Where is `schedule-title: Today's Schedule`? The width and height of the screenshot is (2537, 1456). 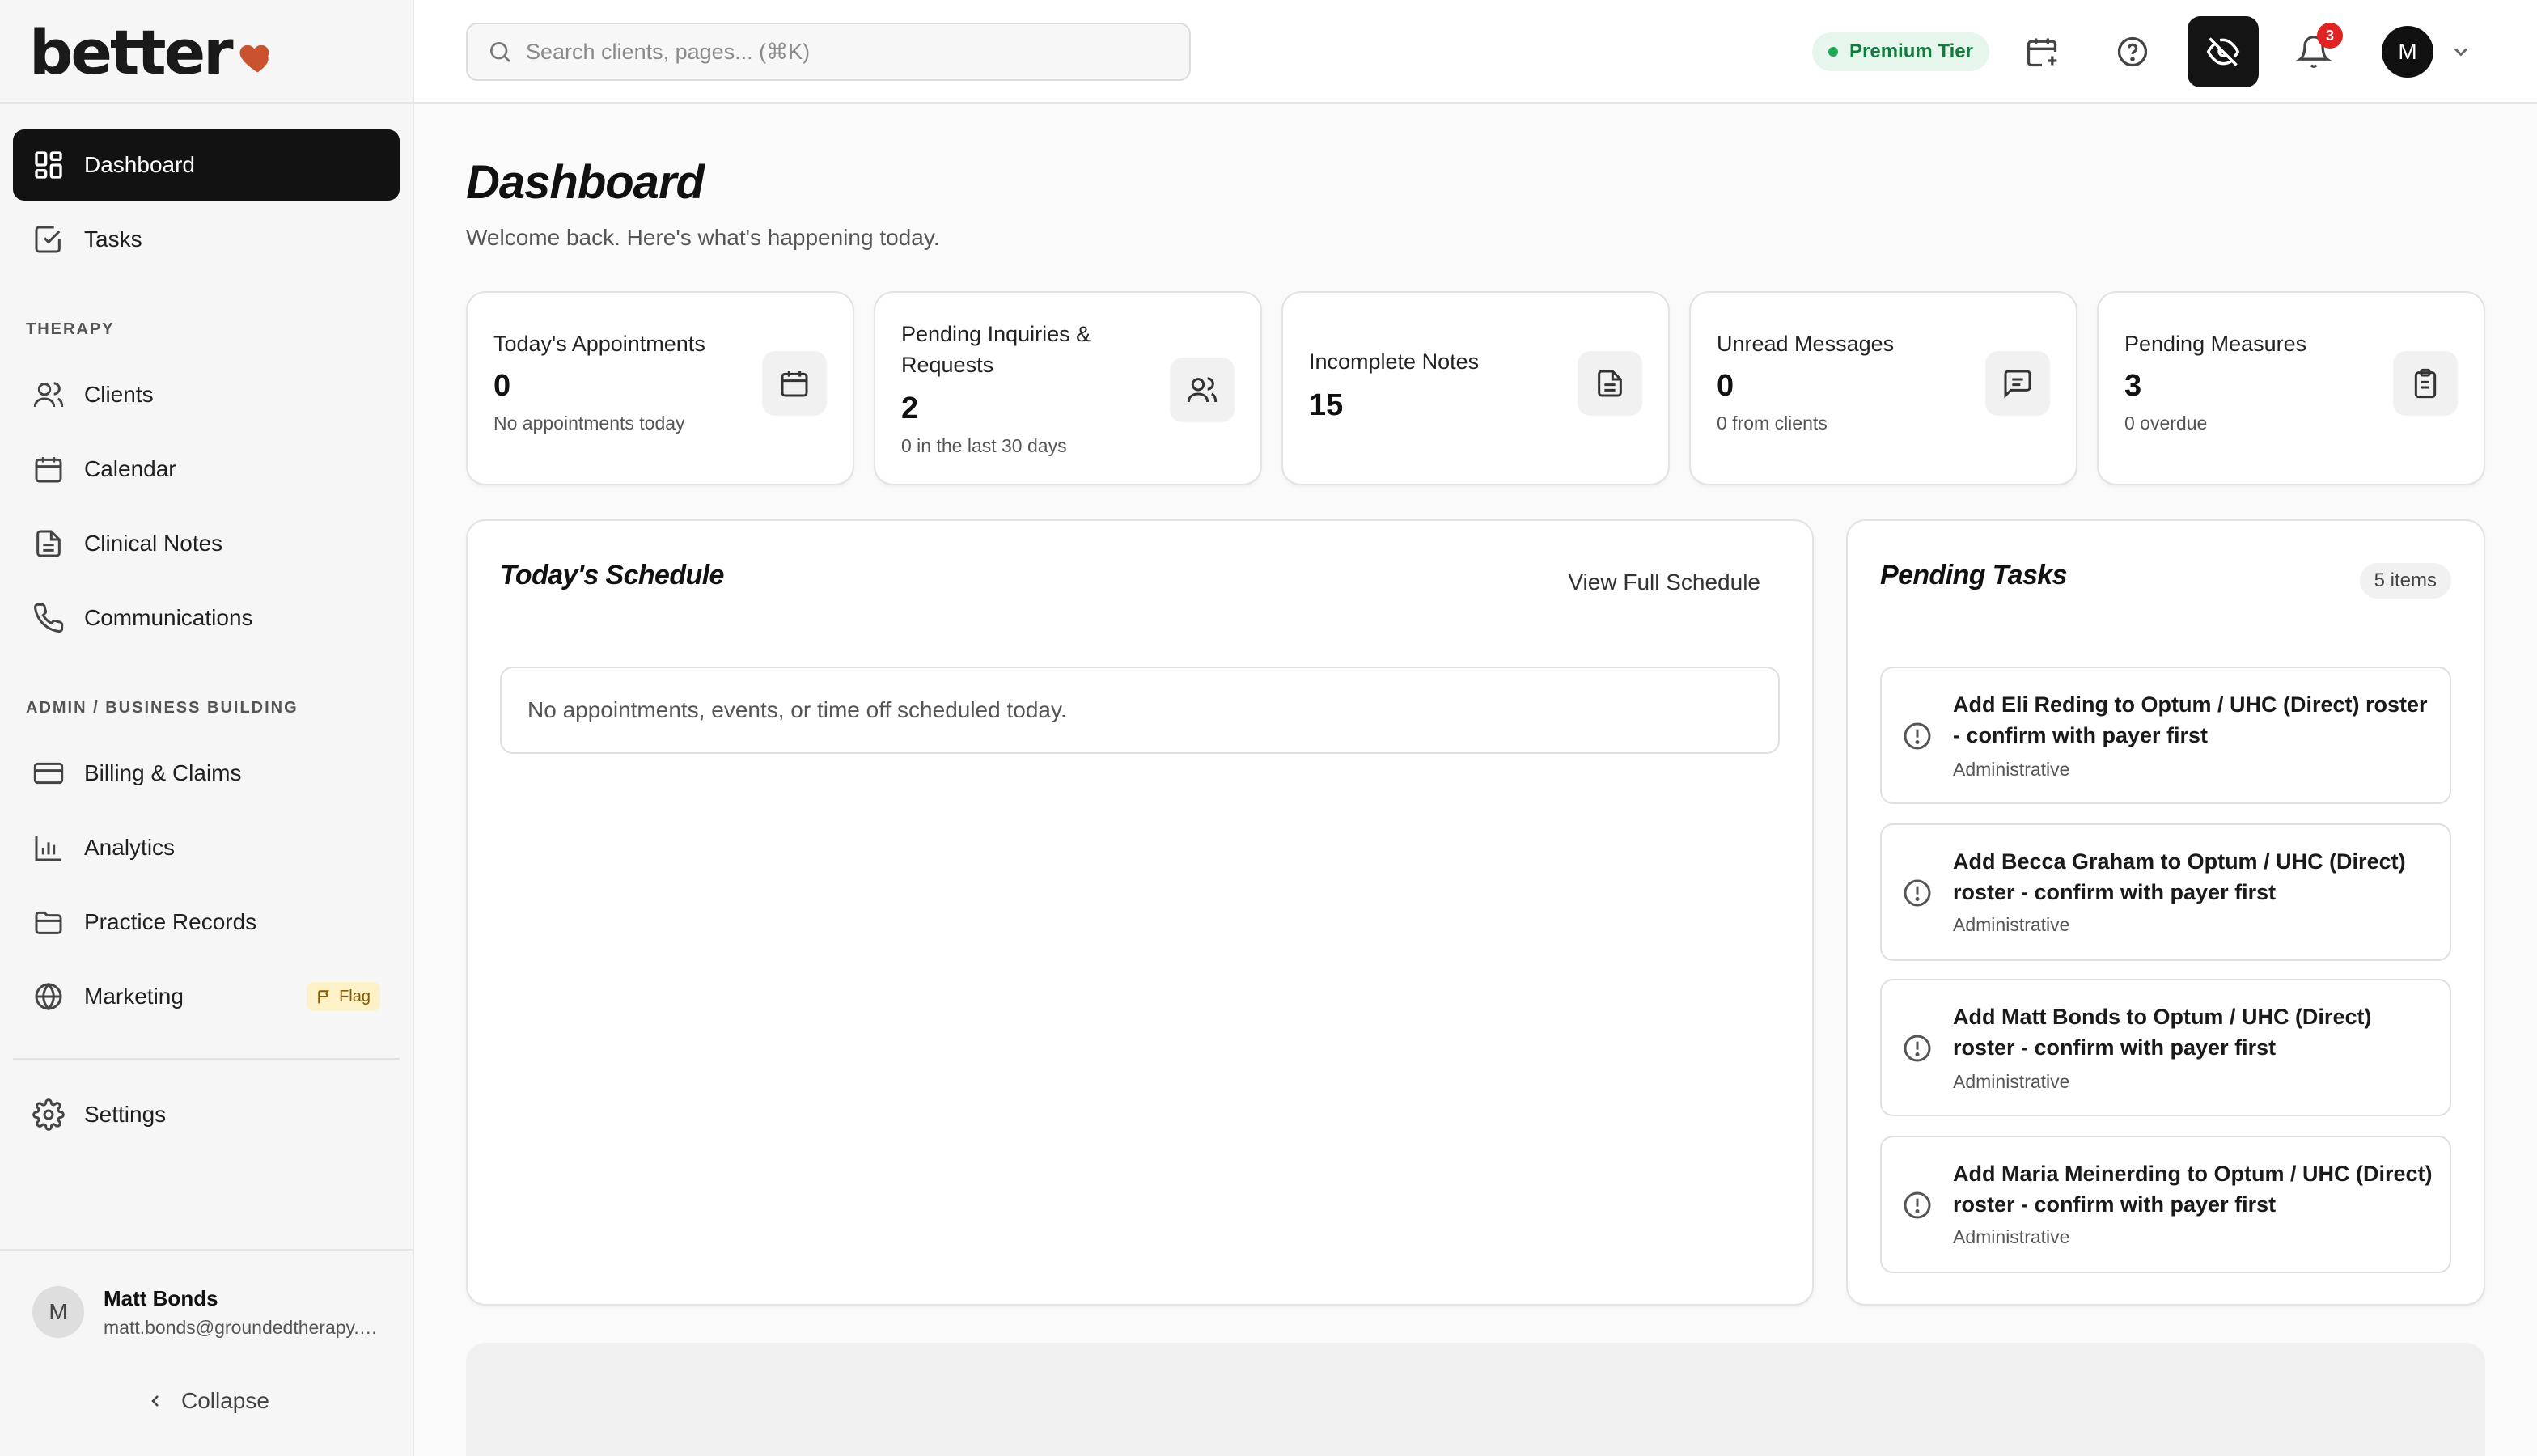 schedule-title: Today's Schedule is located at coordinates (612, 575).